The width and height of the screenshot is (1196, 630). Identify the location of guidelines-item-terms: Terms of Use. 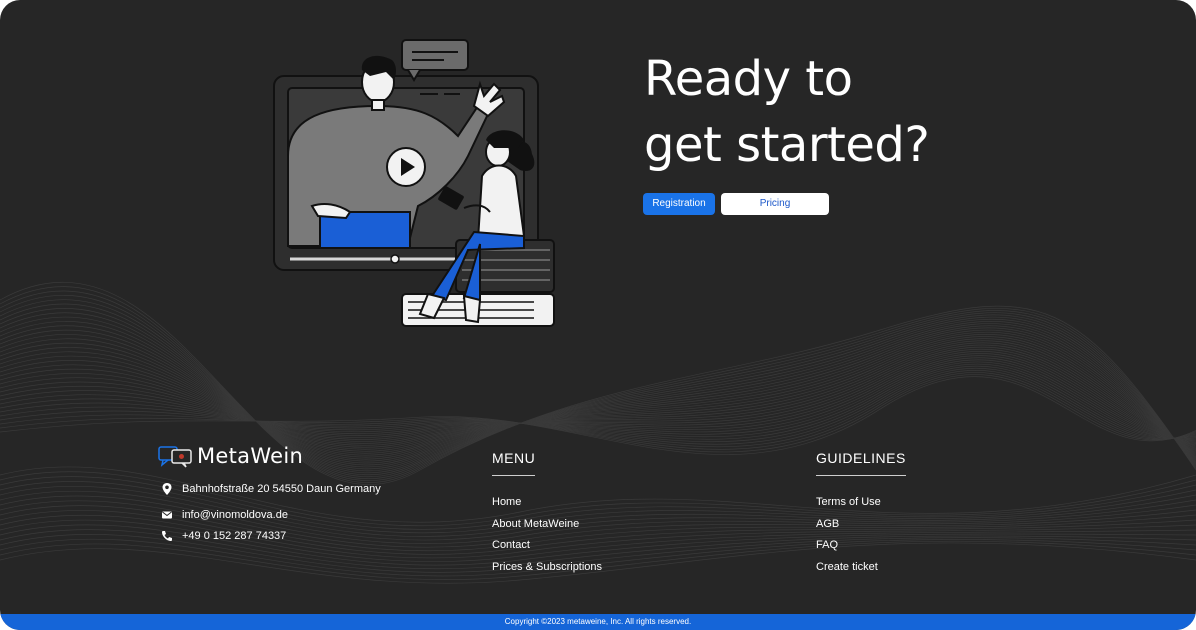
(848, 507).